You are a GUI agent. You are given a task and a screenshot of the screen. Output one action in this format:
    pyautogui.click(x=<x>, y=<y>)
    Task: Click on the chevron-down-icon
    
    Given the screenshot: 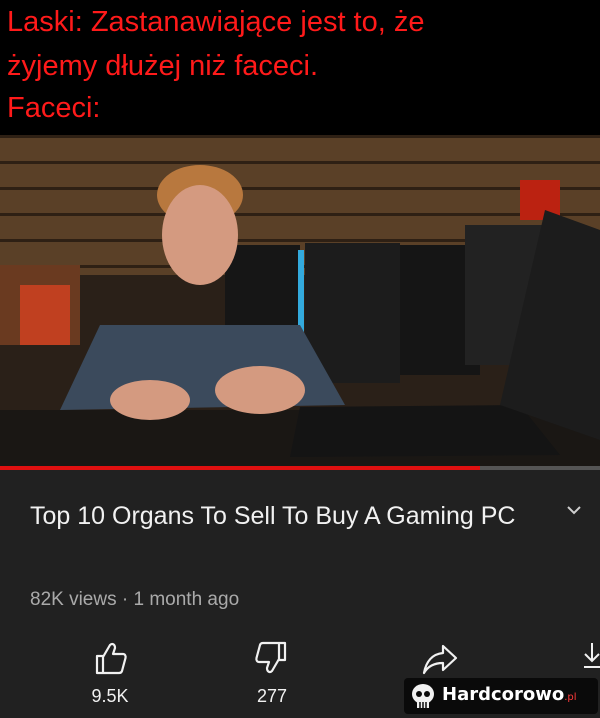 What is the action you would take?
    pyautogui.click(x=574, y=511)
    